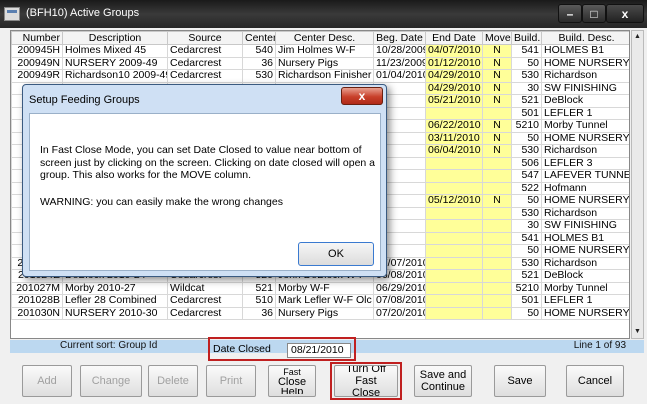 The image size is (647, 404). I want to click on table-cell: LAFEVER TUNNE, so click(585, 176).